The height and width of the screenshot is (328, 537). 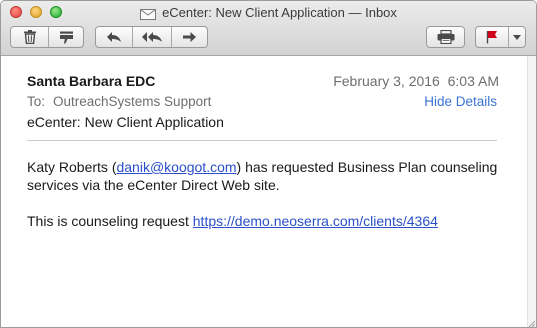 I want to click on envelope-icon, so click(x=148, y=13).